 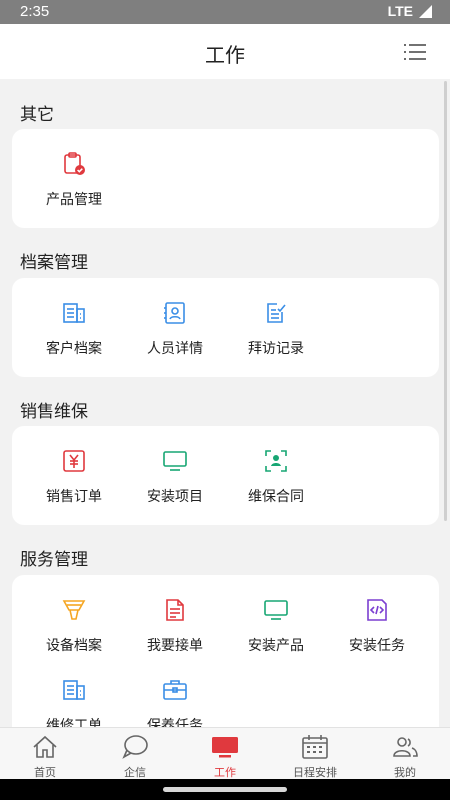 I want to click on item-label: 维保合同, so click(x=276, y=496).